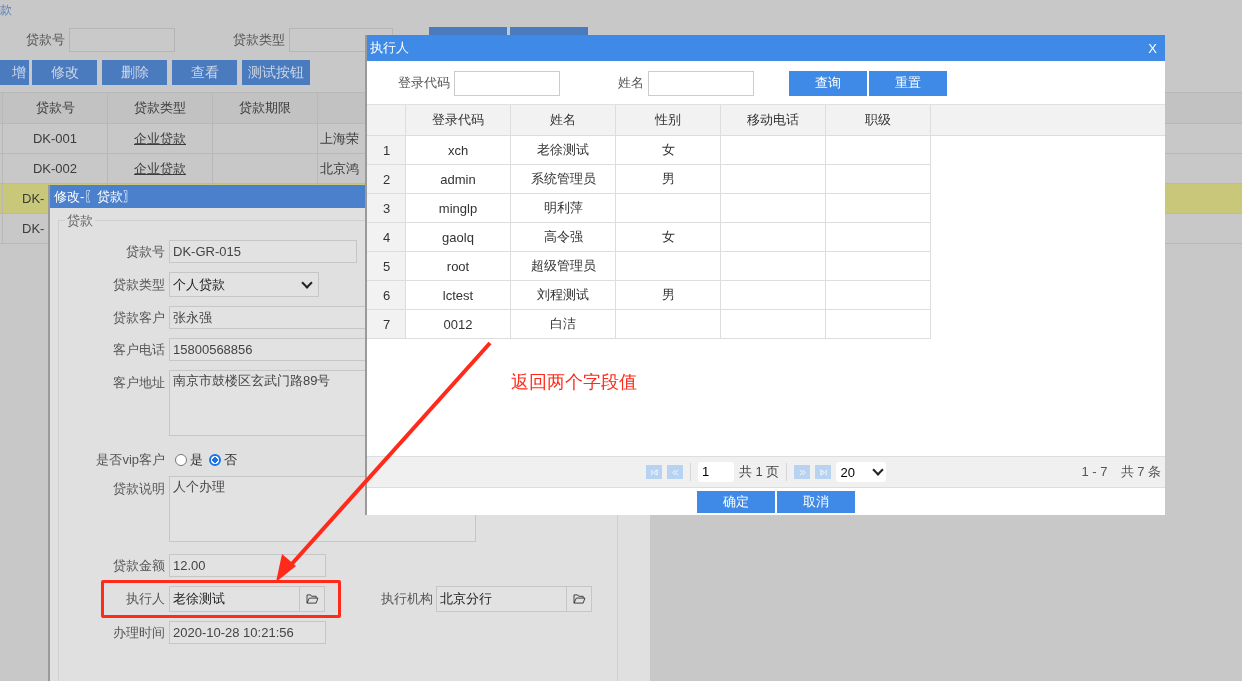  What do you see at coordinates (389, 48) in the screenshot?
I see `dialog-title: 执行人` at bounding box center [389, 48].